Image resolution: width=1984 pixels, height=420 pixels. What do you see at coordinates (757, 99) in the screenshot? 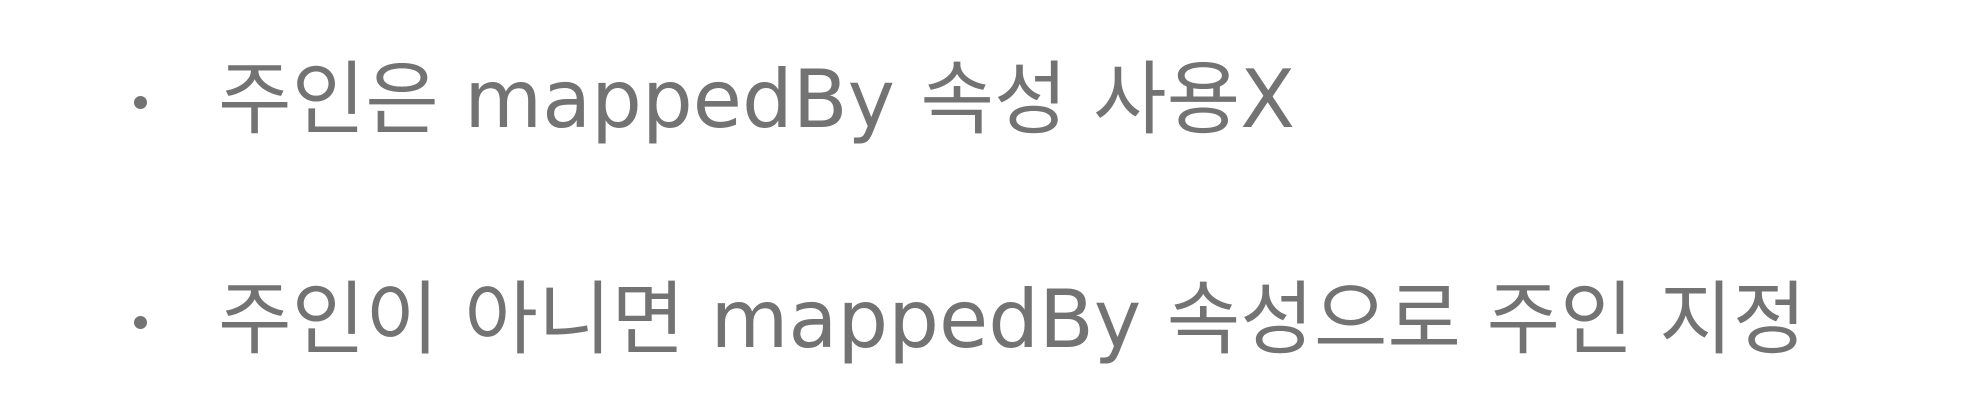
I see `bullet-text: 주인은 mappedBy 속성 사용X` at bounding box center [757, 99].